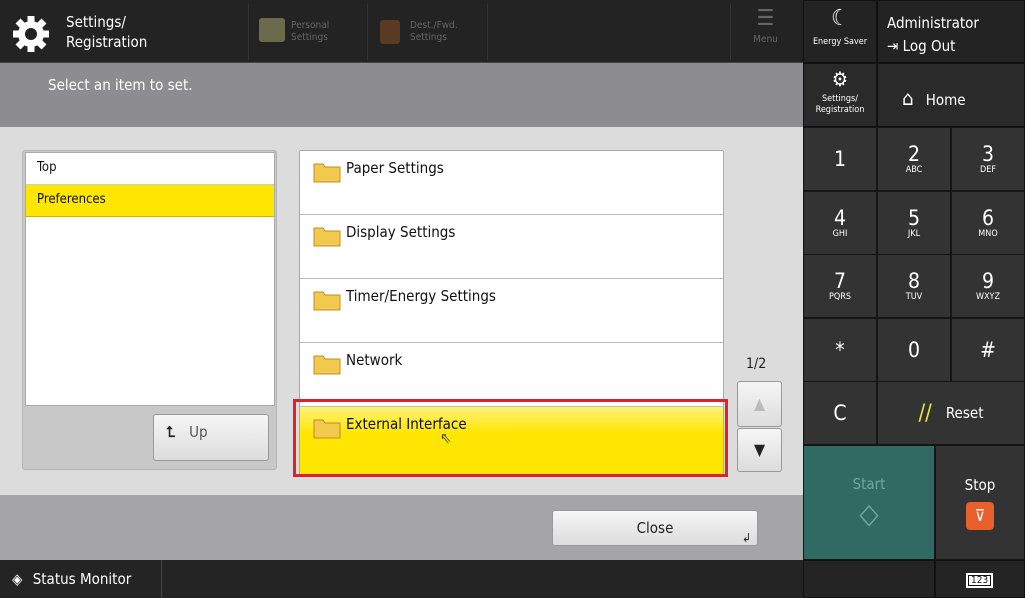  What do you see at coordinates (988, 233) in the screenshot?
I see `key-letters: MNO` at bounding box center [988, 233].